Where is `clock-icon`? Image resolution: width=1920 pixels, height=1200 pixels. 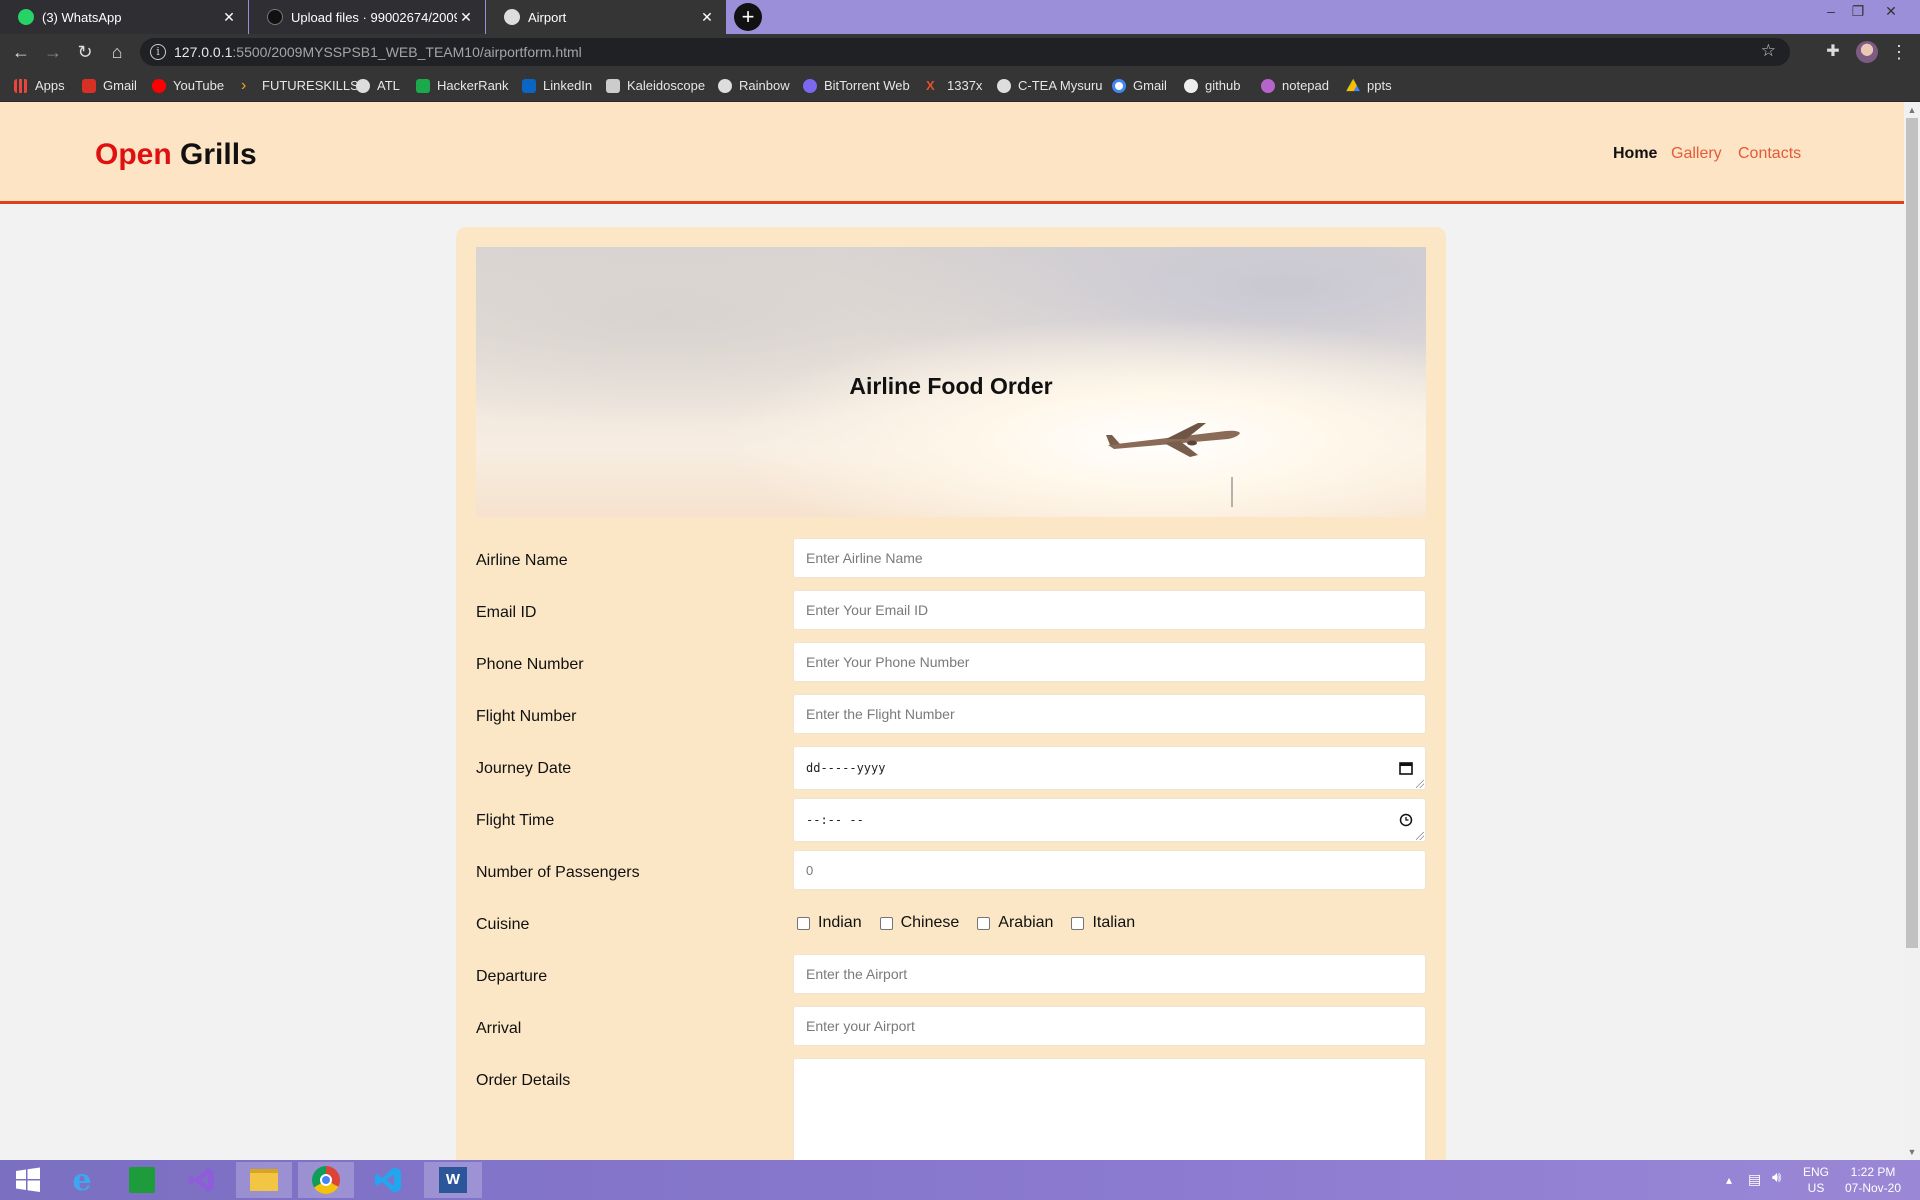 clock-icon is located at coordinates (1406, 820).